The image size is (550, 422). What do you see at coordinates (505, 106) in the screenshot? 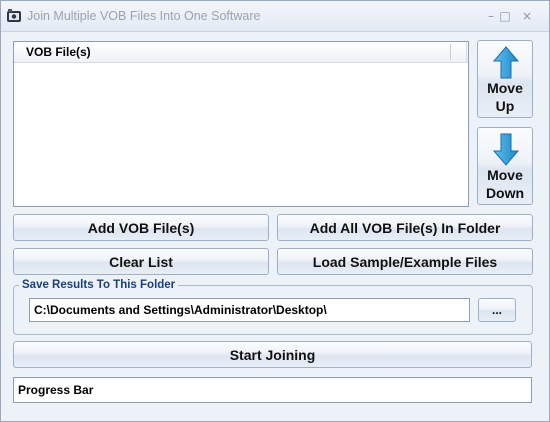
I see `move-up-label-line2: Up` at bounding box center [505, 106].